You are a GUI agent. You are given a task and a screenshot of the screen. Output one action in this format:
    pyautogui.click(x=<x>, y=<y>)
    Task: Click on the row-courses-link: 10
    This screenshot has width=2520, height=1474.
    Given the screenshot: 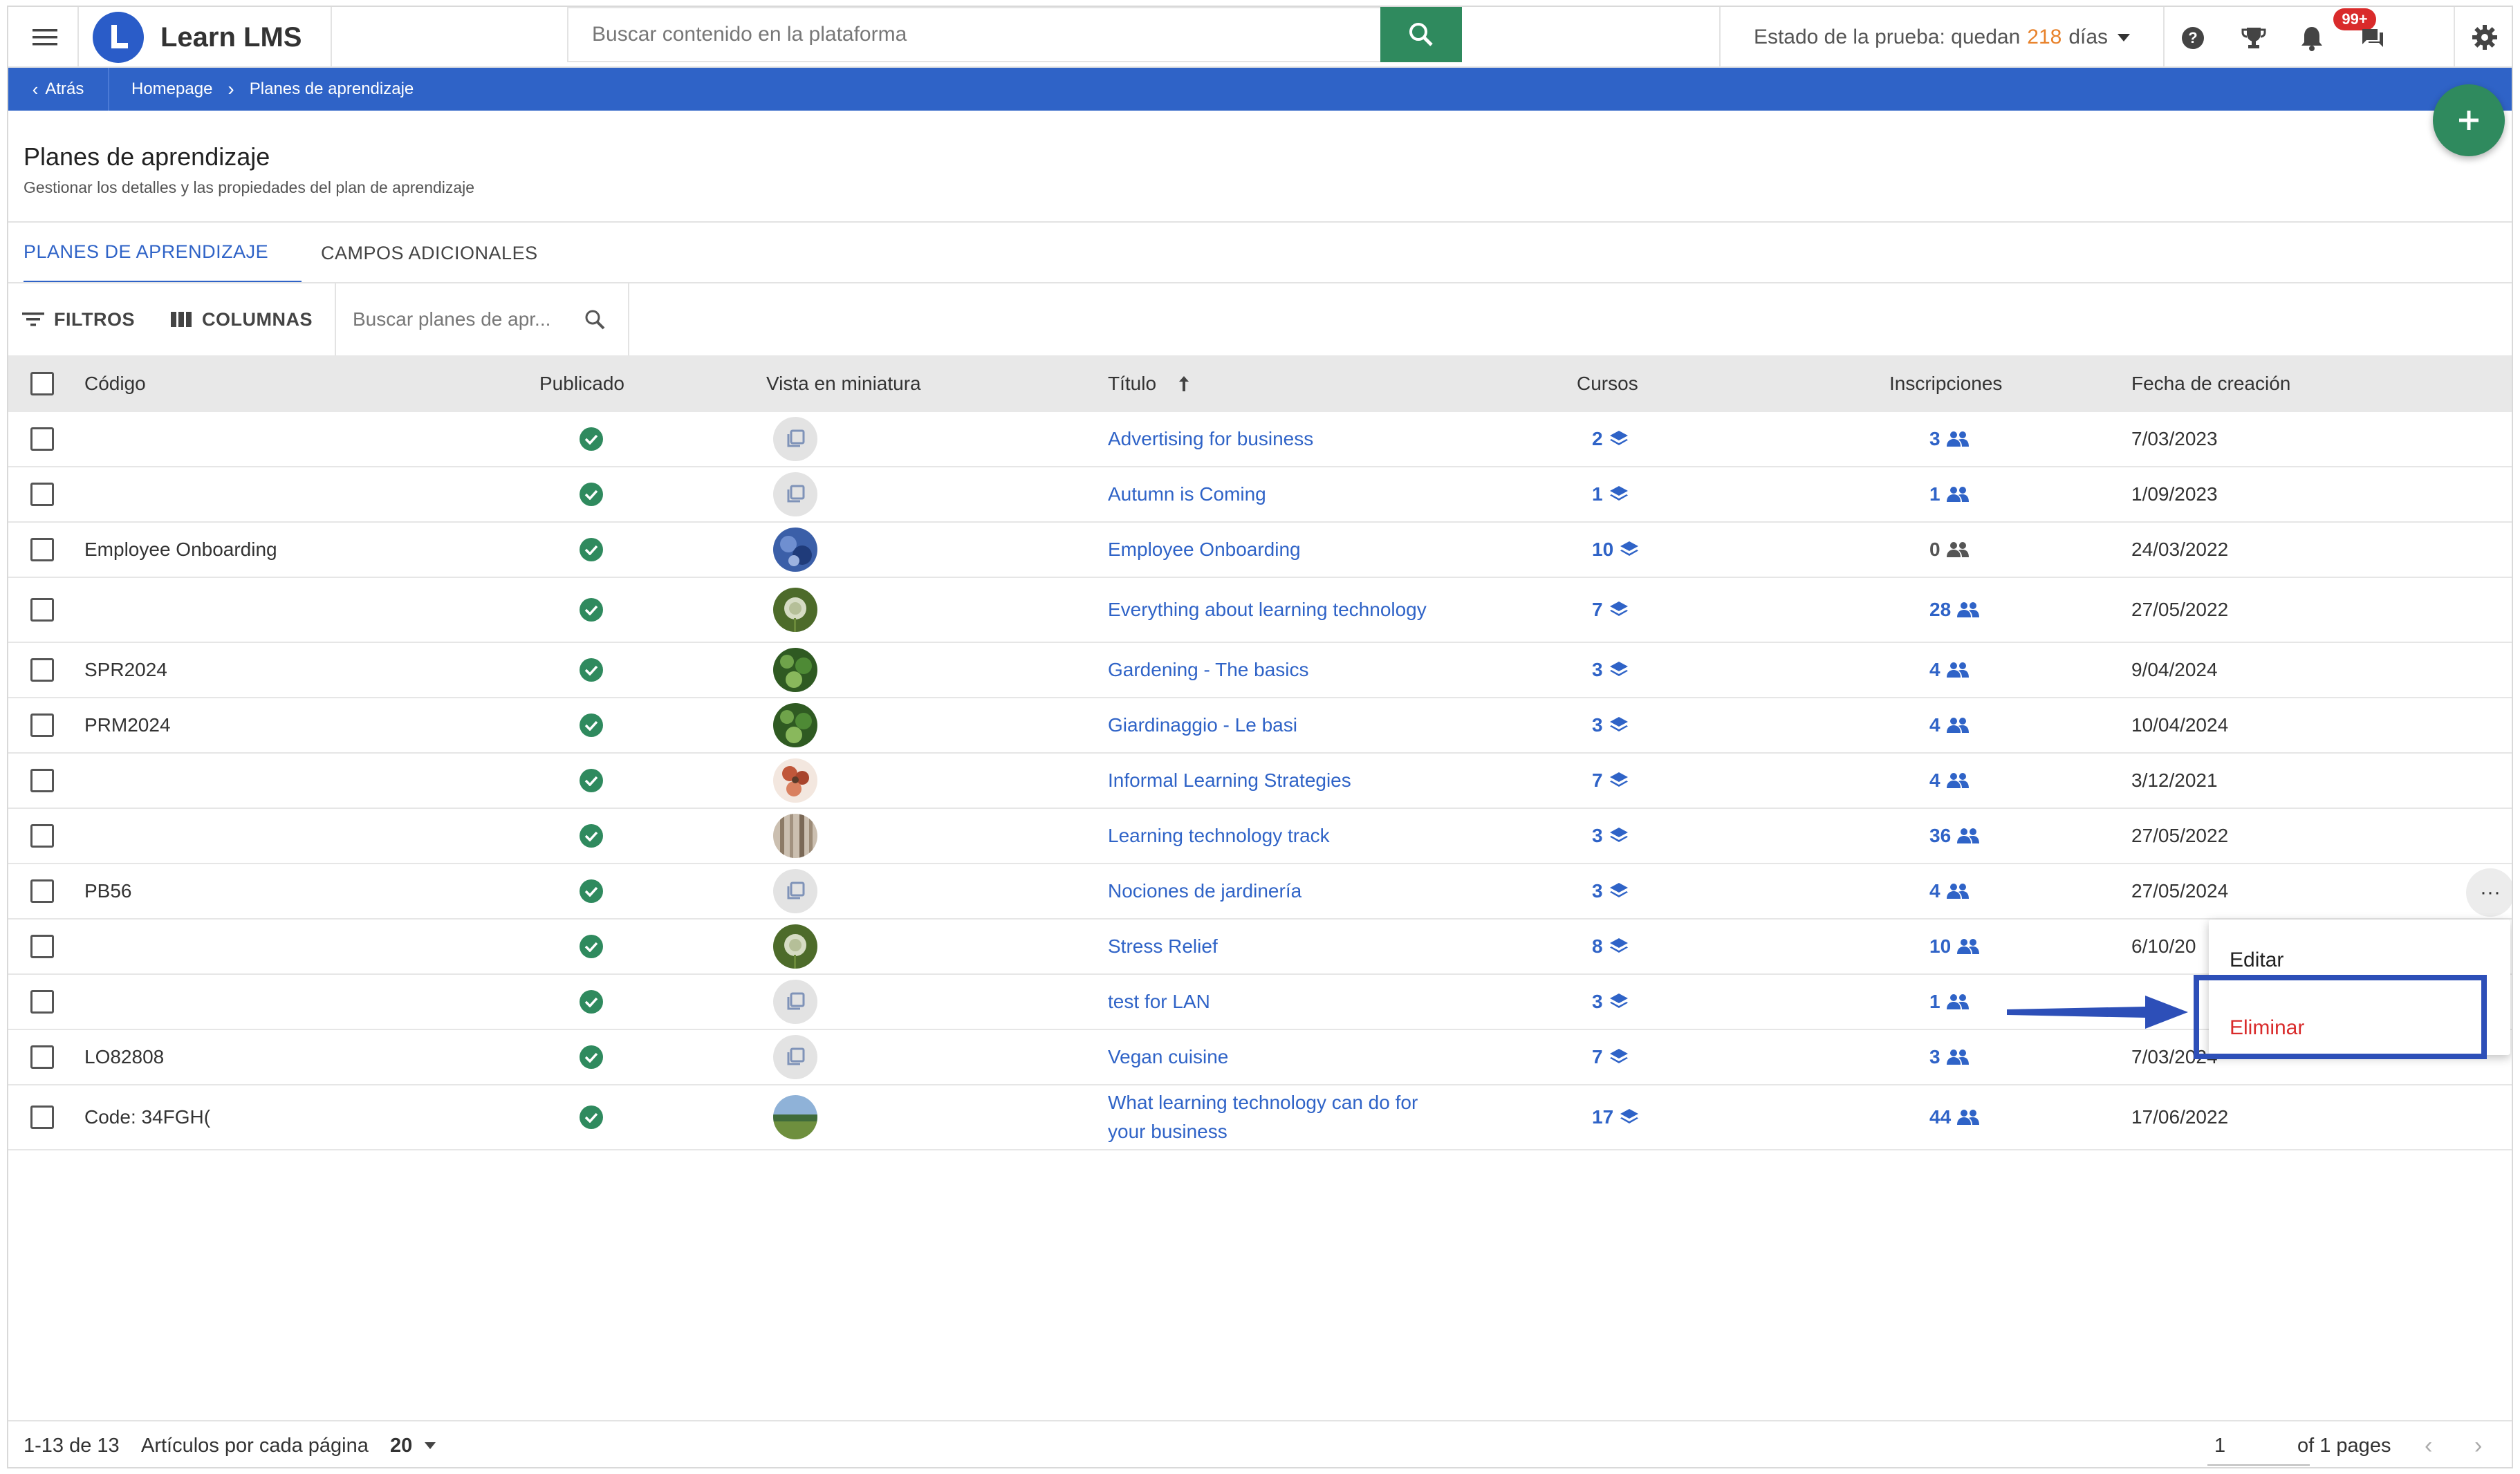 What is the action you would take?
    pyautogui.click(x=1616, y=550)
    